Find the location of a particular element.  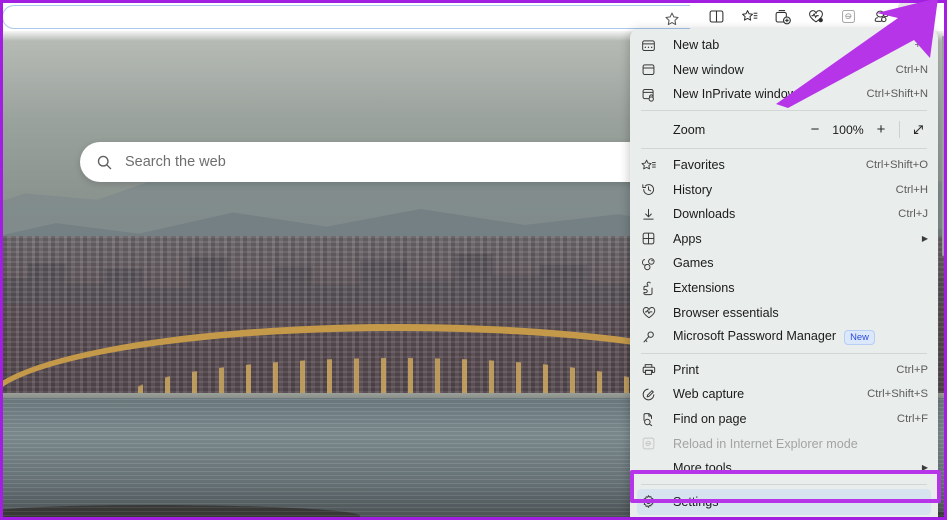

menu-item-downloads: Downloads Ctrl+J is located at coordinates (784, 214).